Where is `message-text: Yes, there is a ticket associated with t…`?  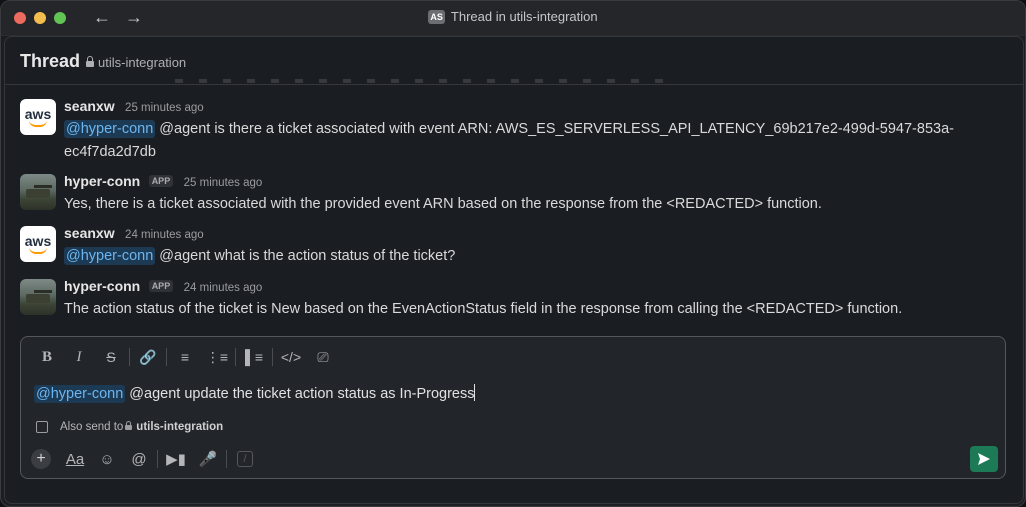
message-text: Yes, there is a ticket associated with t… is located at coordinates (443, 204).